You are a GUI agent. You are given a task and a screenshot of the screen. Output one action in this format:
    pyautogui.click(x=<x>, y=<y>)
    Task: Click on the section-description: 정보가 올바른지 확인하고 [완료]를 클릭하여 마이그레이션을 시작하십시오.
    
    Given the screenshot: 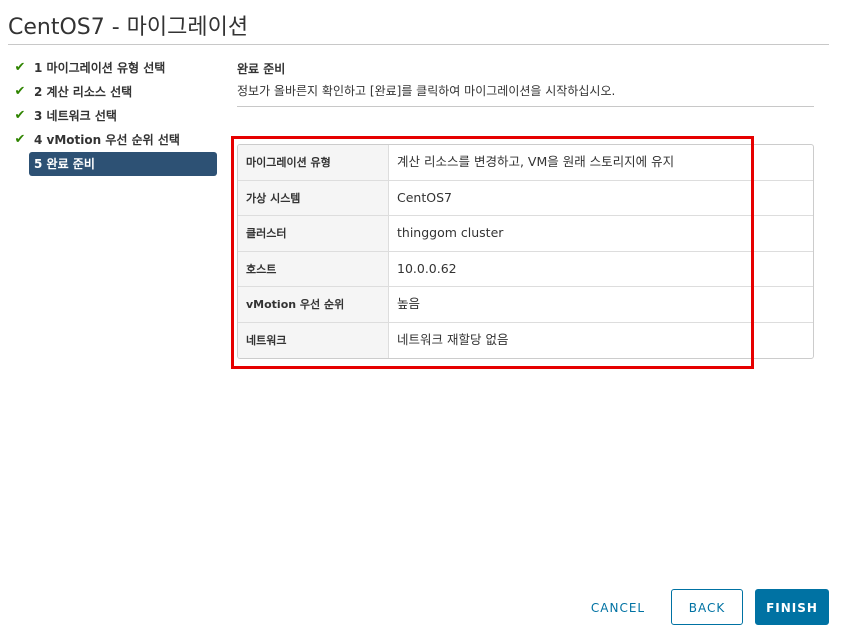 What is the action you would take?
    pyautogui.click(x=426, y=91)
    